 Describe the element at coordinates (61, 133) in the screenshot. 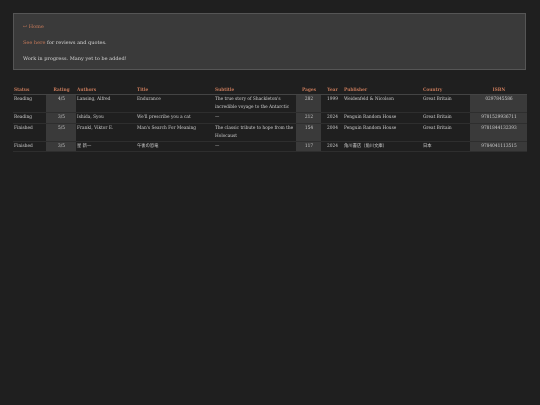

I see `rating-cell: 5/5` at that location.